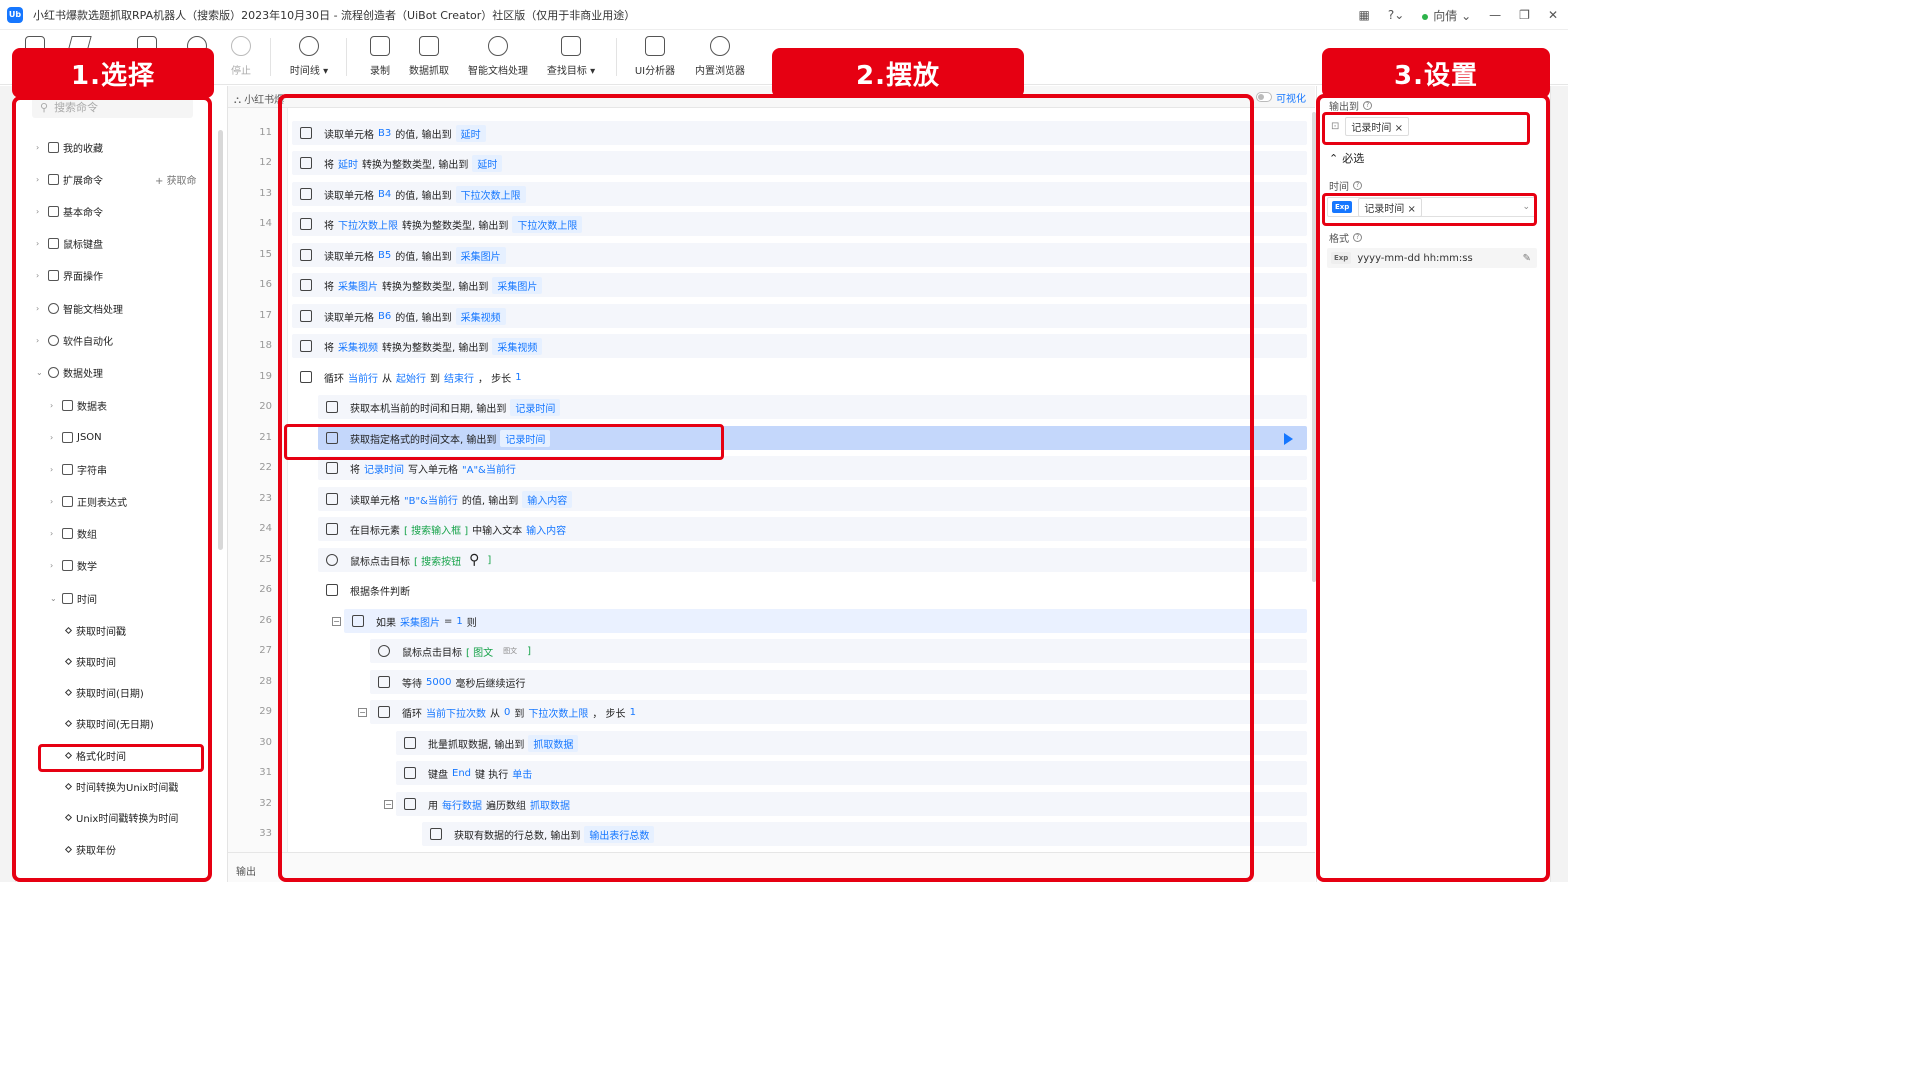 The image size is (1920, 1080). Describe the element at coordinates (1335, 126) in the screenshot. I see `output-variable-icon: ⊡` at that location.